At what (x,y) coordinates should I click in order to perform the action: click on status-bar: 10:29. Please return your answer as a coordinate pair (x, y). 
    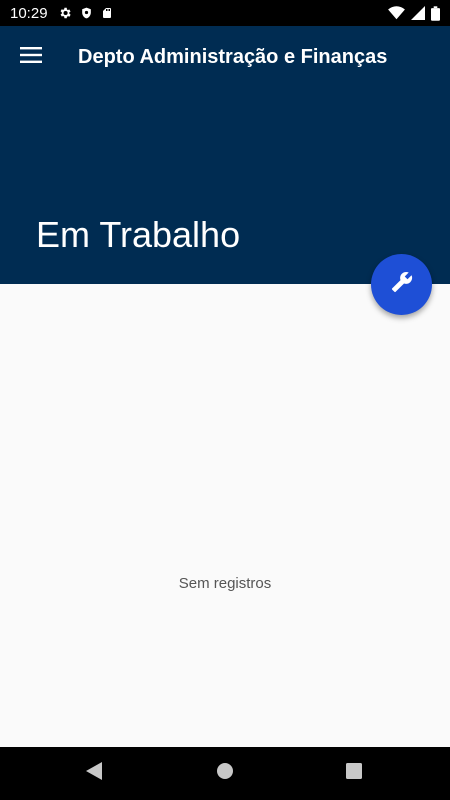
    Looking at the image, I should click on (225, 13).